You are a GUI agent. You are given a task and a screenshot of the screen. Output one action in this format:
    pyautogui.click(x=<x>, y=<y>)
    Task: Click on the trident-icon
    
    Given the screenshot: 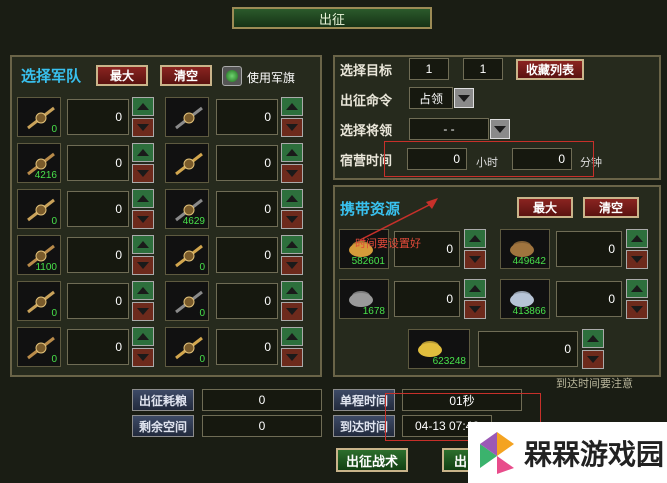 What is the action you would take?
    pyautogui.click(x=187, y=117)
    